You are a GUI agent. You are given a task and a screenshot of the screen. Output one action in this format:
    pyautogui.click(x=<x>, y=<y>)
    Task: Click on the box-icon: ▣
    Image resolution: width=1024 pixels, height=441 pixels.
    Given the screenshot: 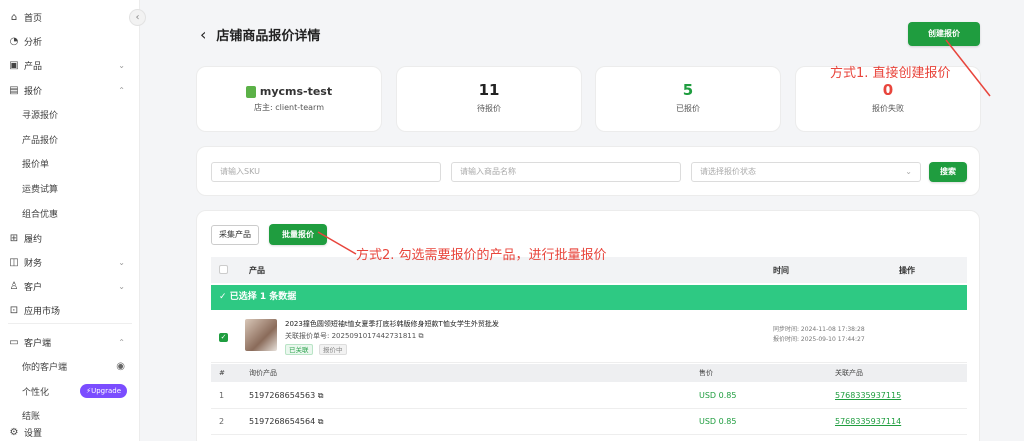 What is the action you would take?
    pyautogui.click(x=14, y=65)
    